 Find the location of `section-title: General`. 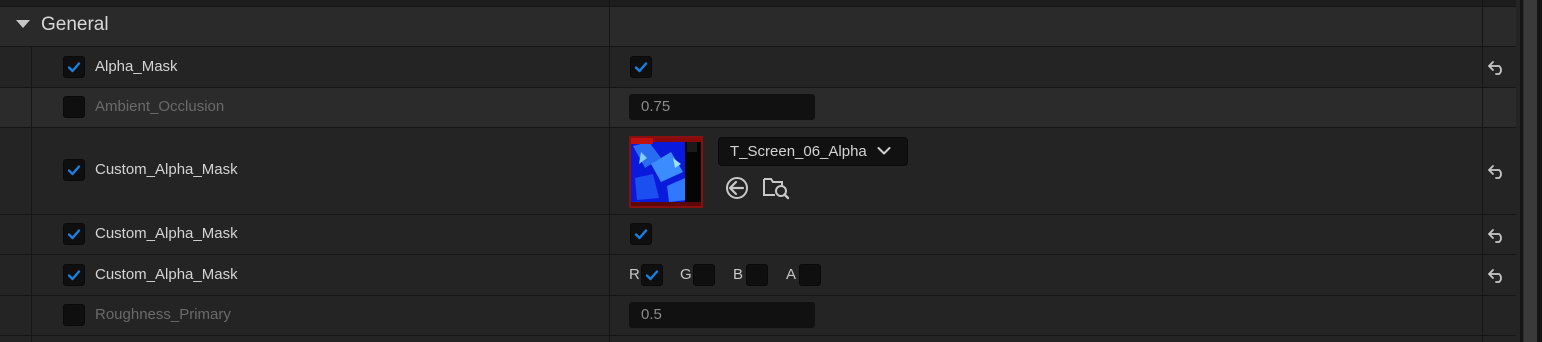

section-title: General is located at coordinates (75, 24).